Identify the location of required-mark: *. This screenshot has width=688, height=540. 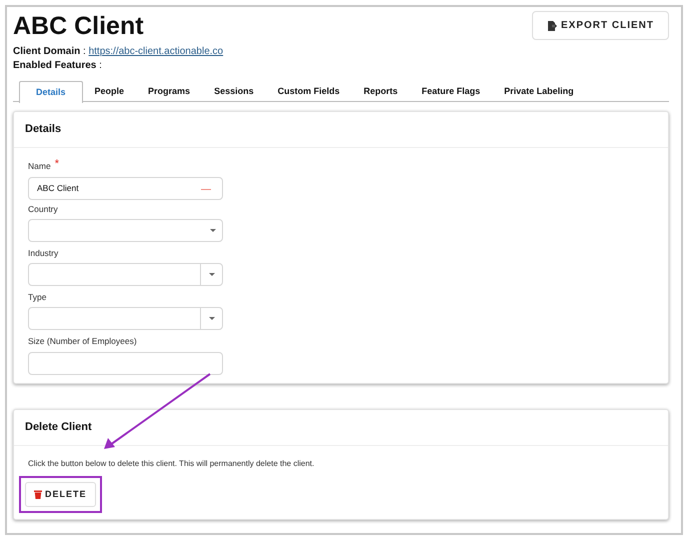
(56, 166).